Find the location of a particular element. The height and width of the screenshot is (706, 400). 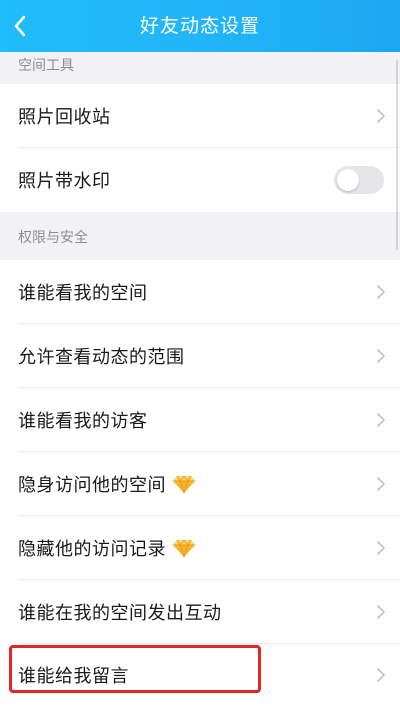

row-label: 允许查看动态的范围 is located at coordinates (101, 357).